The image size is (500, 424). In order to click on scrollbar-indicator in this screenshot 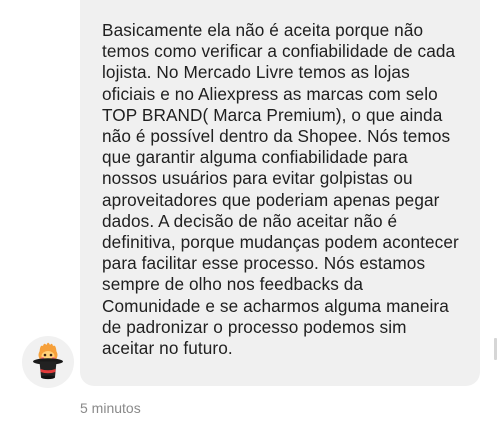, I will do `click(495, 349)`.